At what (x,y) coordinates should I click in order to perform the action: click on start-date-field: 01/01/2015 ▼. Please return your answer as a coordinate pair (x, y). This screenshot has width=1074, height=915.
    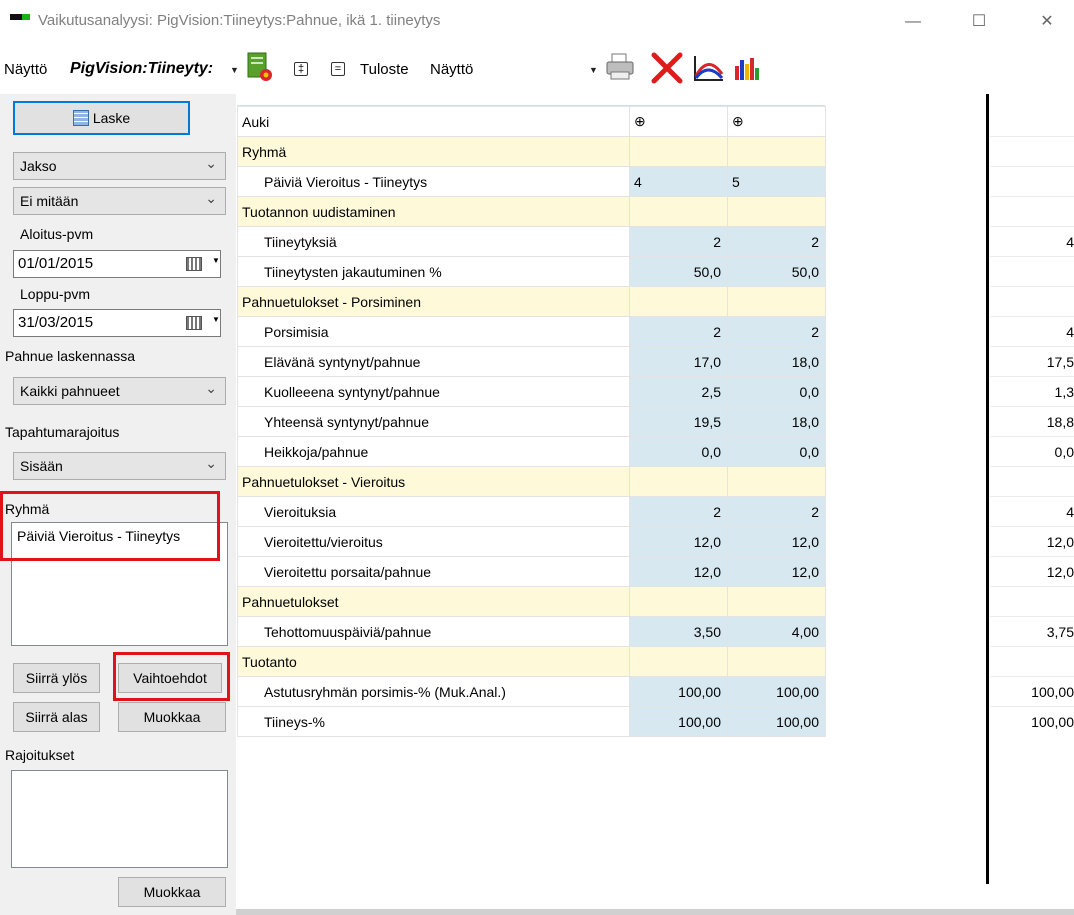
    Looking at the image, I should click on (117, 264).